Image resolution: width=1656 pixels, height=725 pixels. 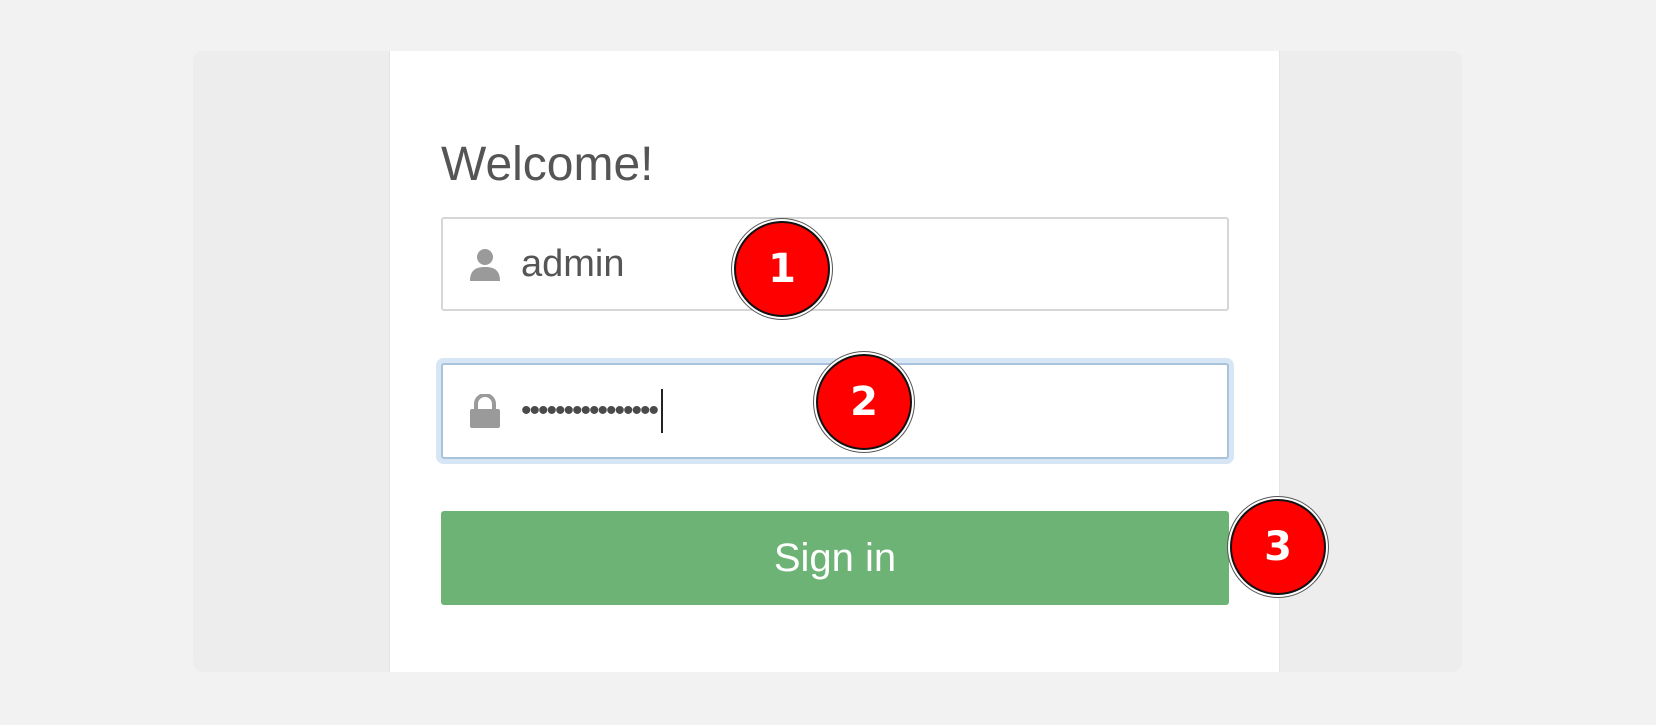 I want to click on lock-icon, so click(x=485, y=410).